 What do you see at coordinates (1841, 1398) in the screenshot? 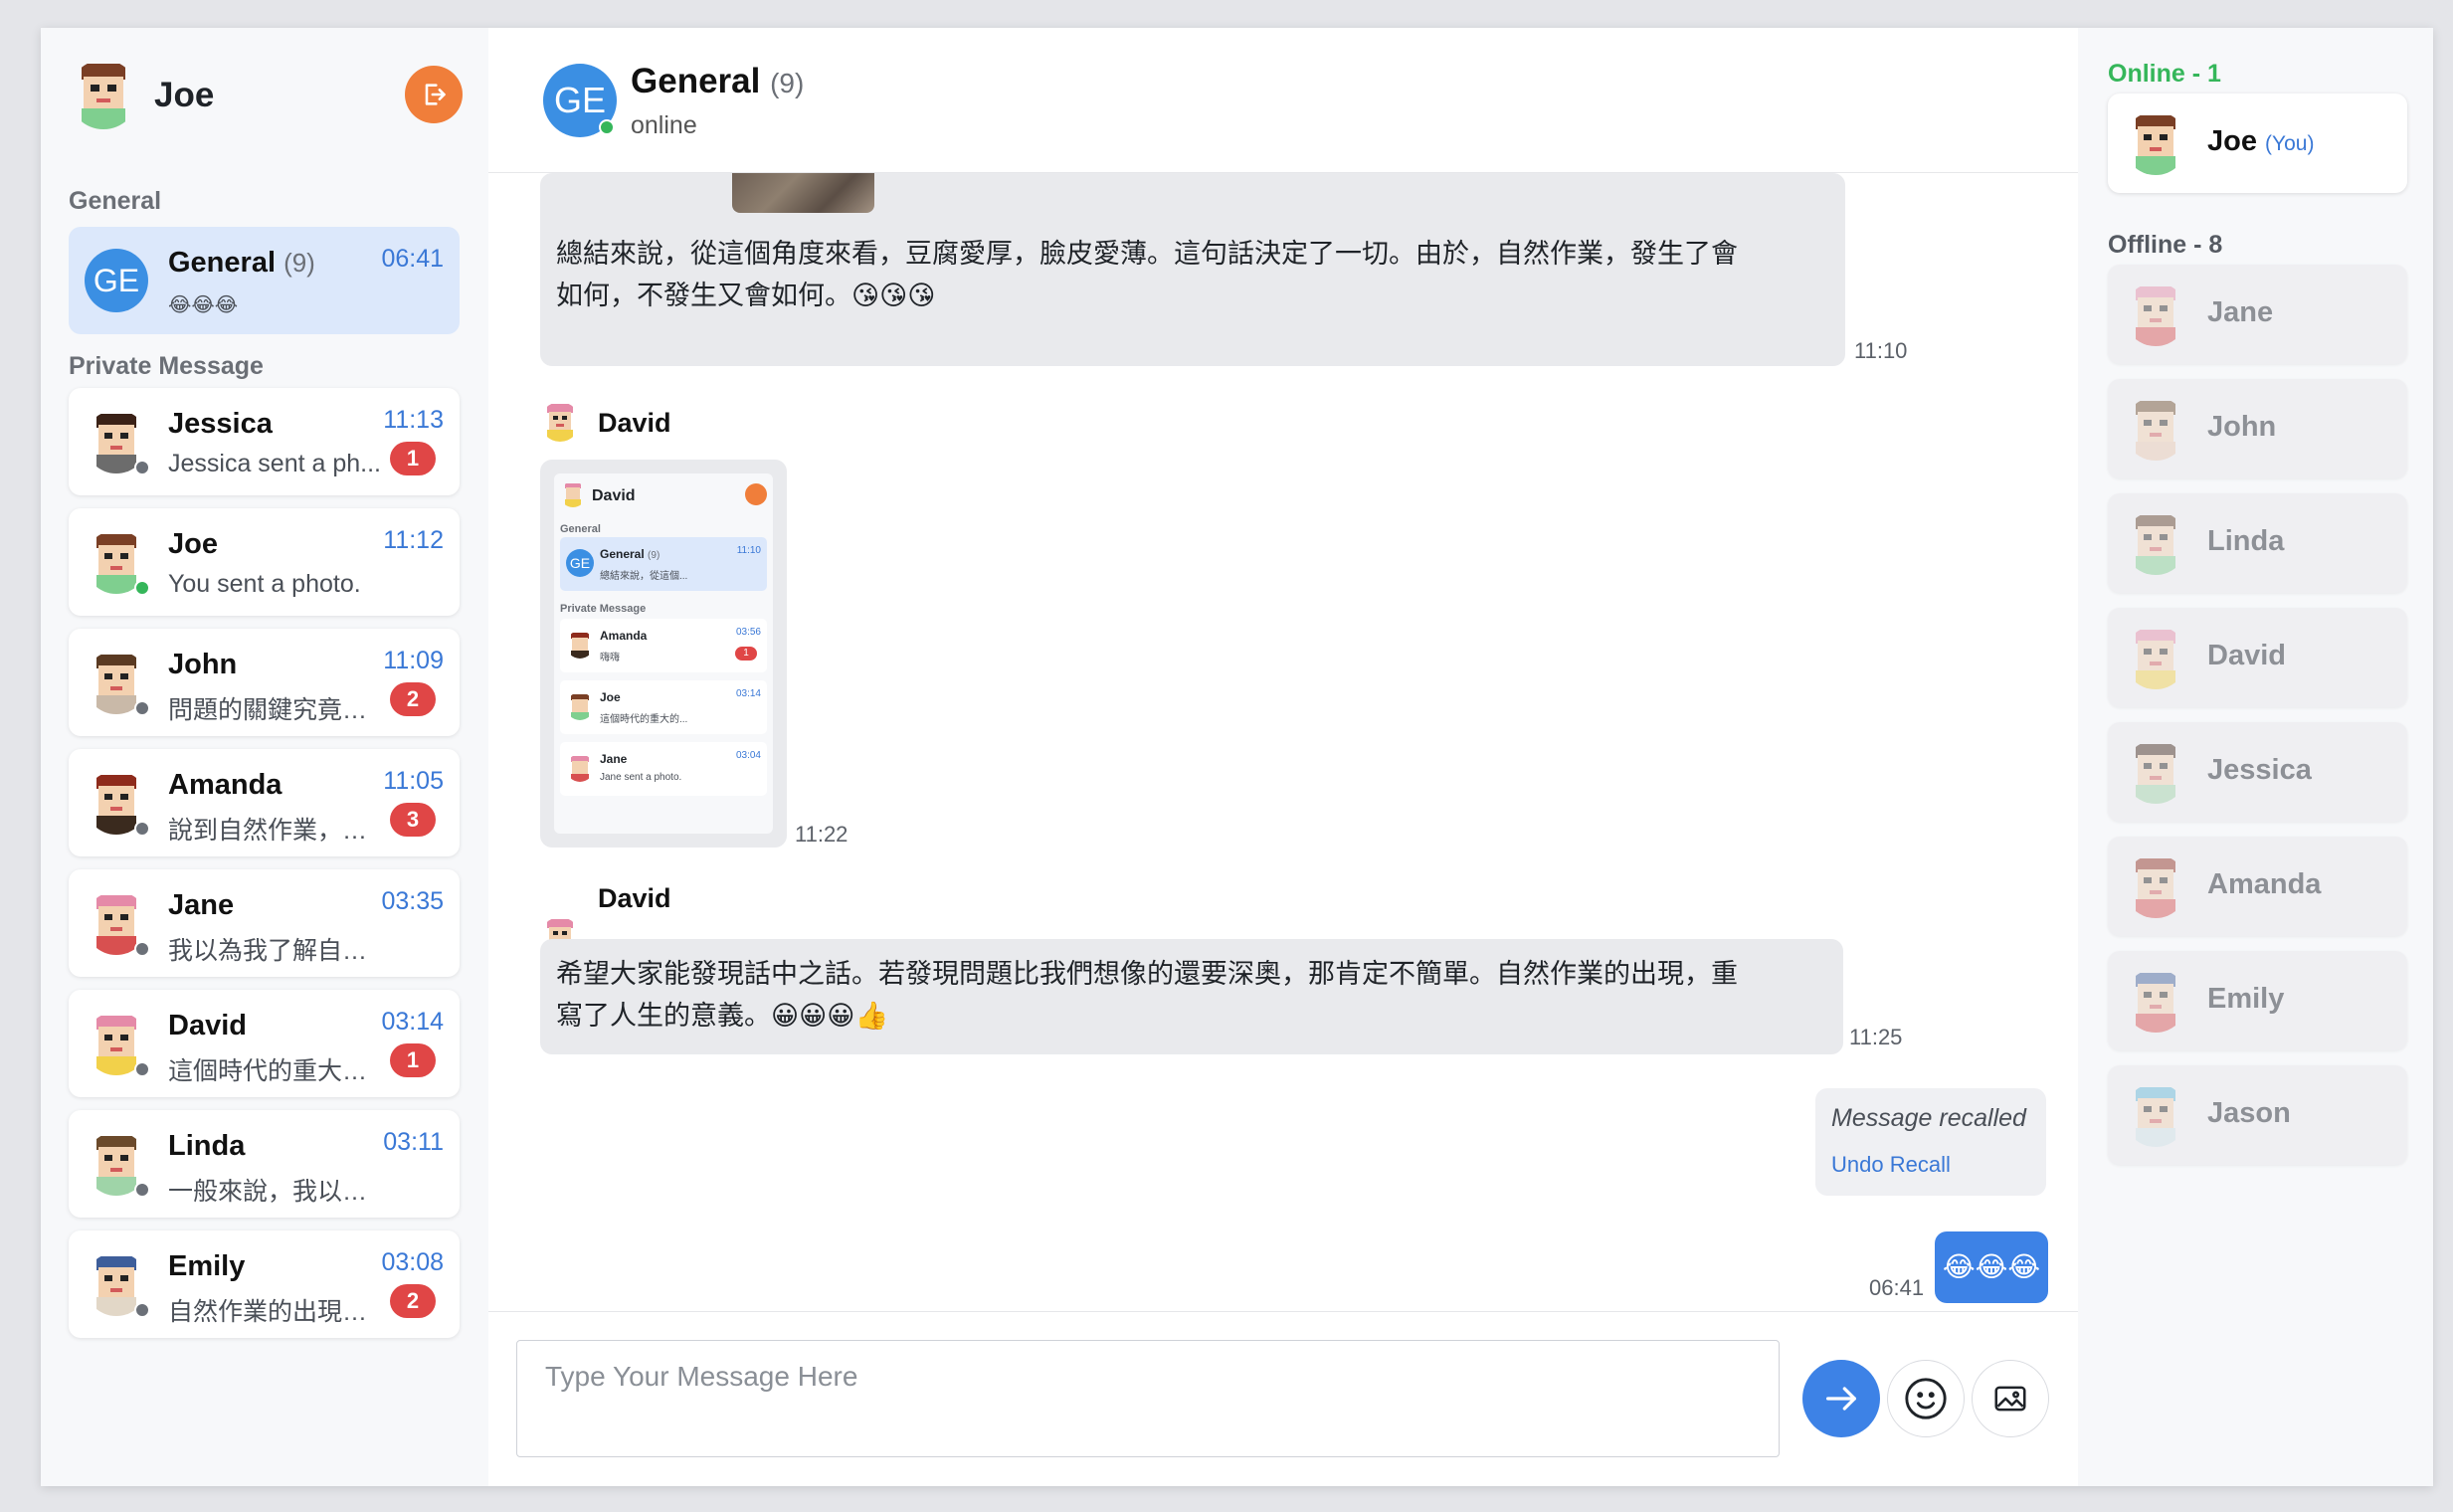
I see `send-button` at bounding box center [1841, 1398].